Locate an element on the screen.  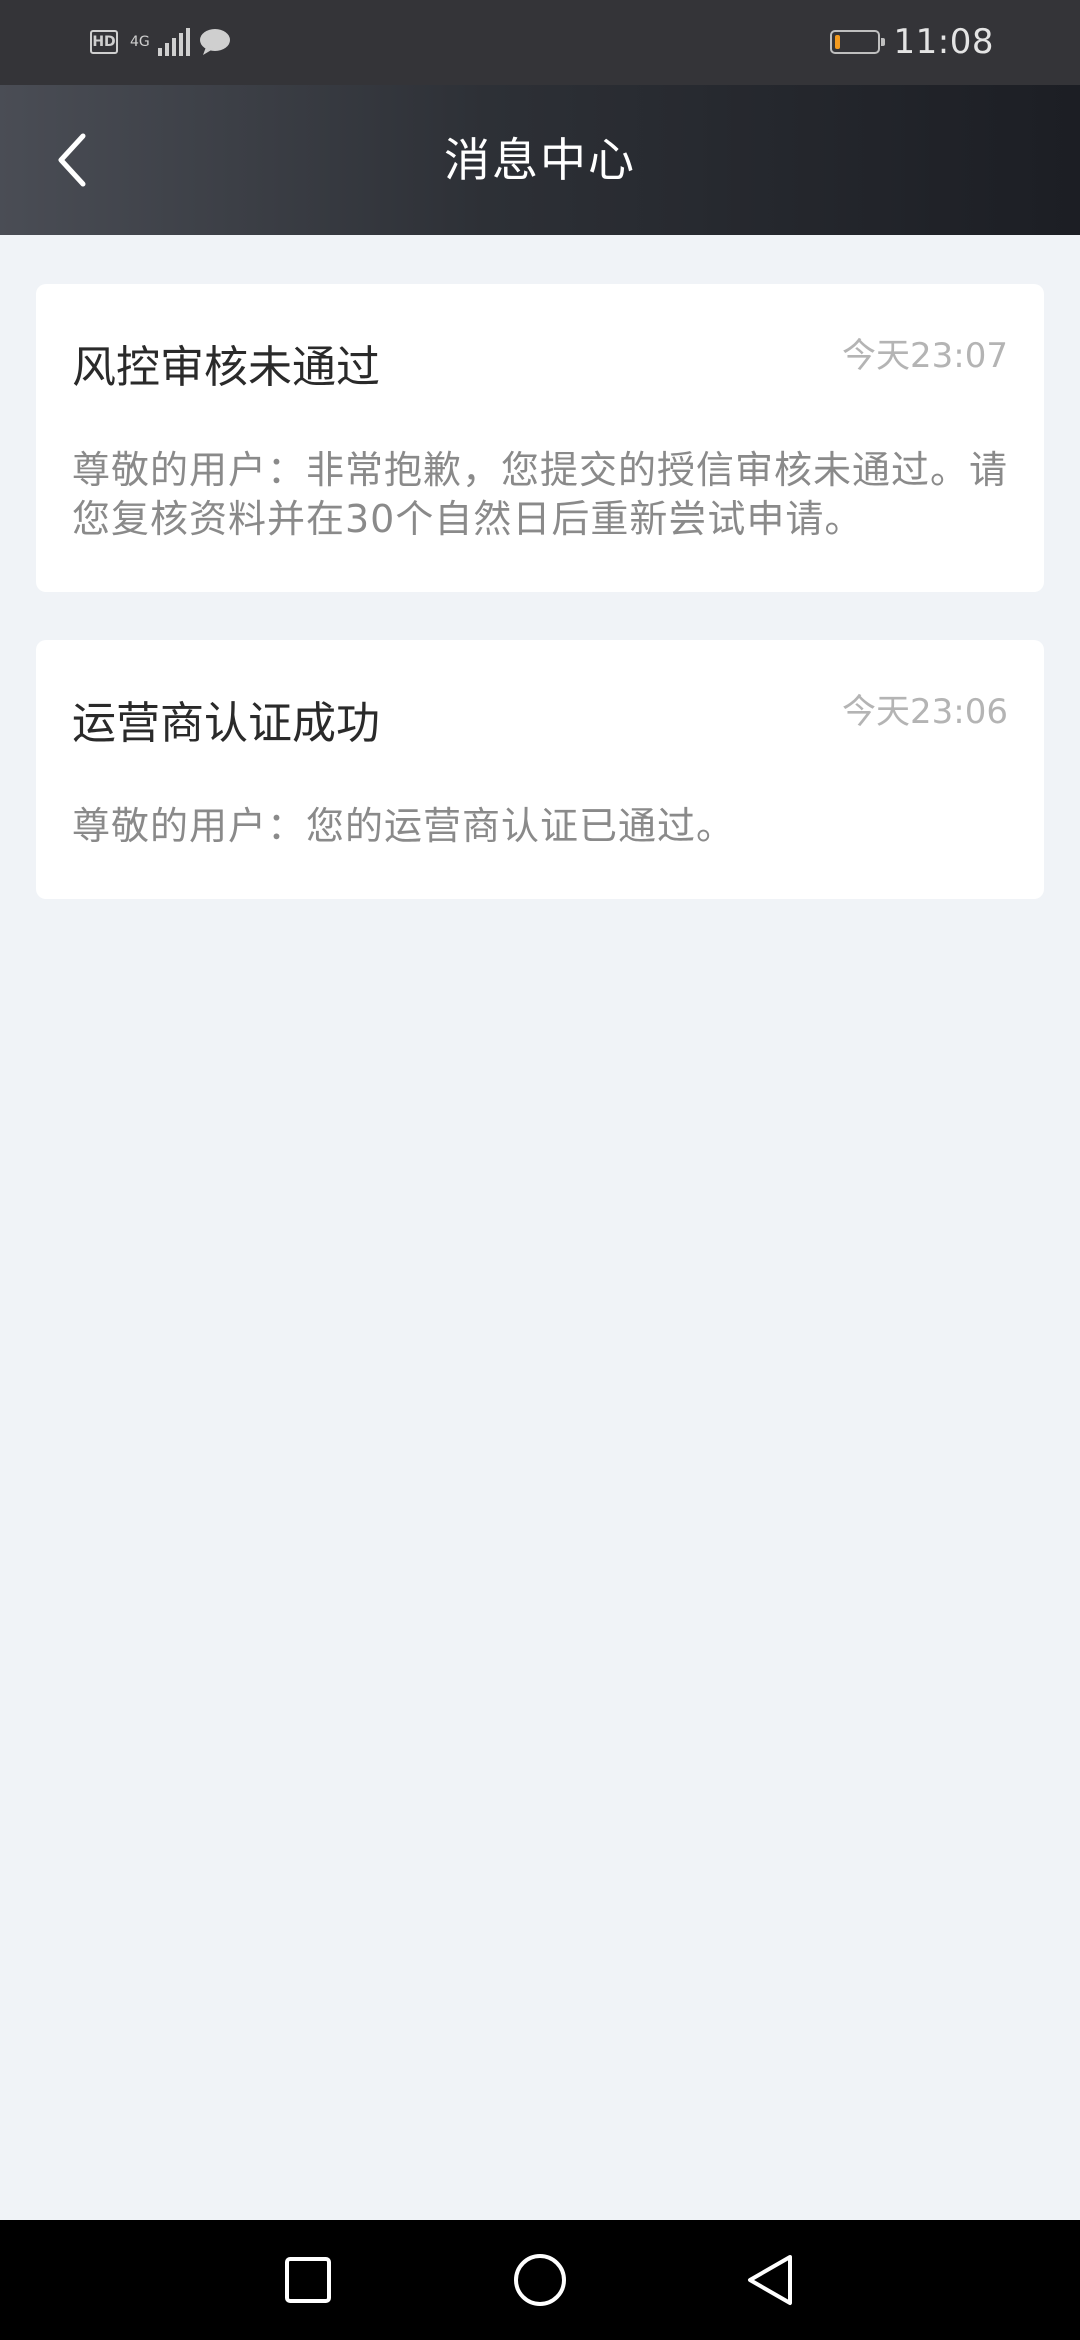
chat-icon is located at coordinates (215, 42).